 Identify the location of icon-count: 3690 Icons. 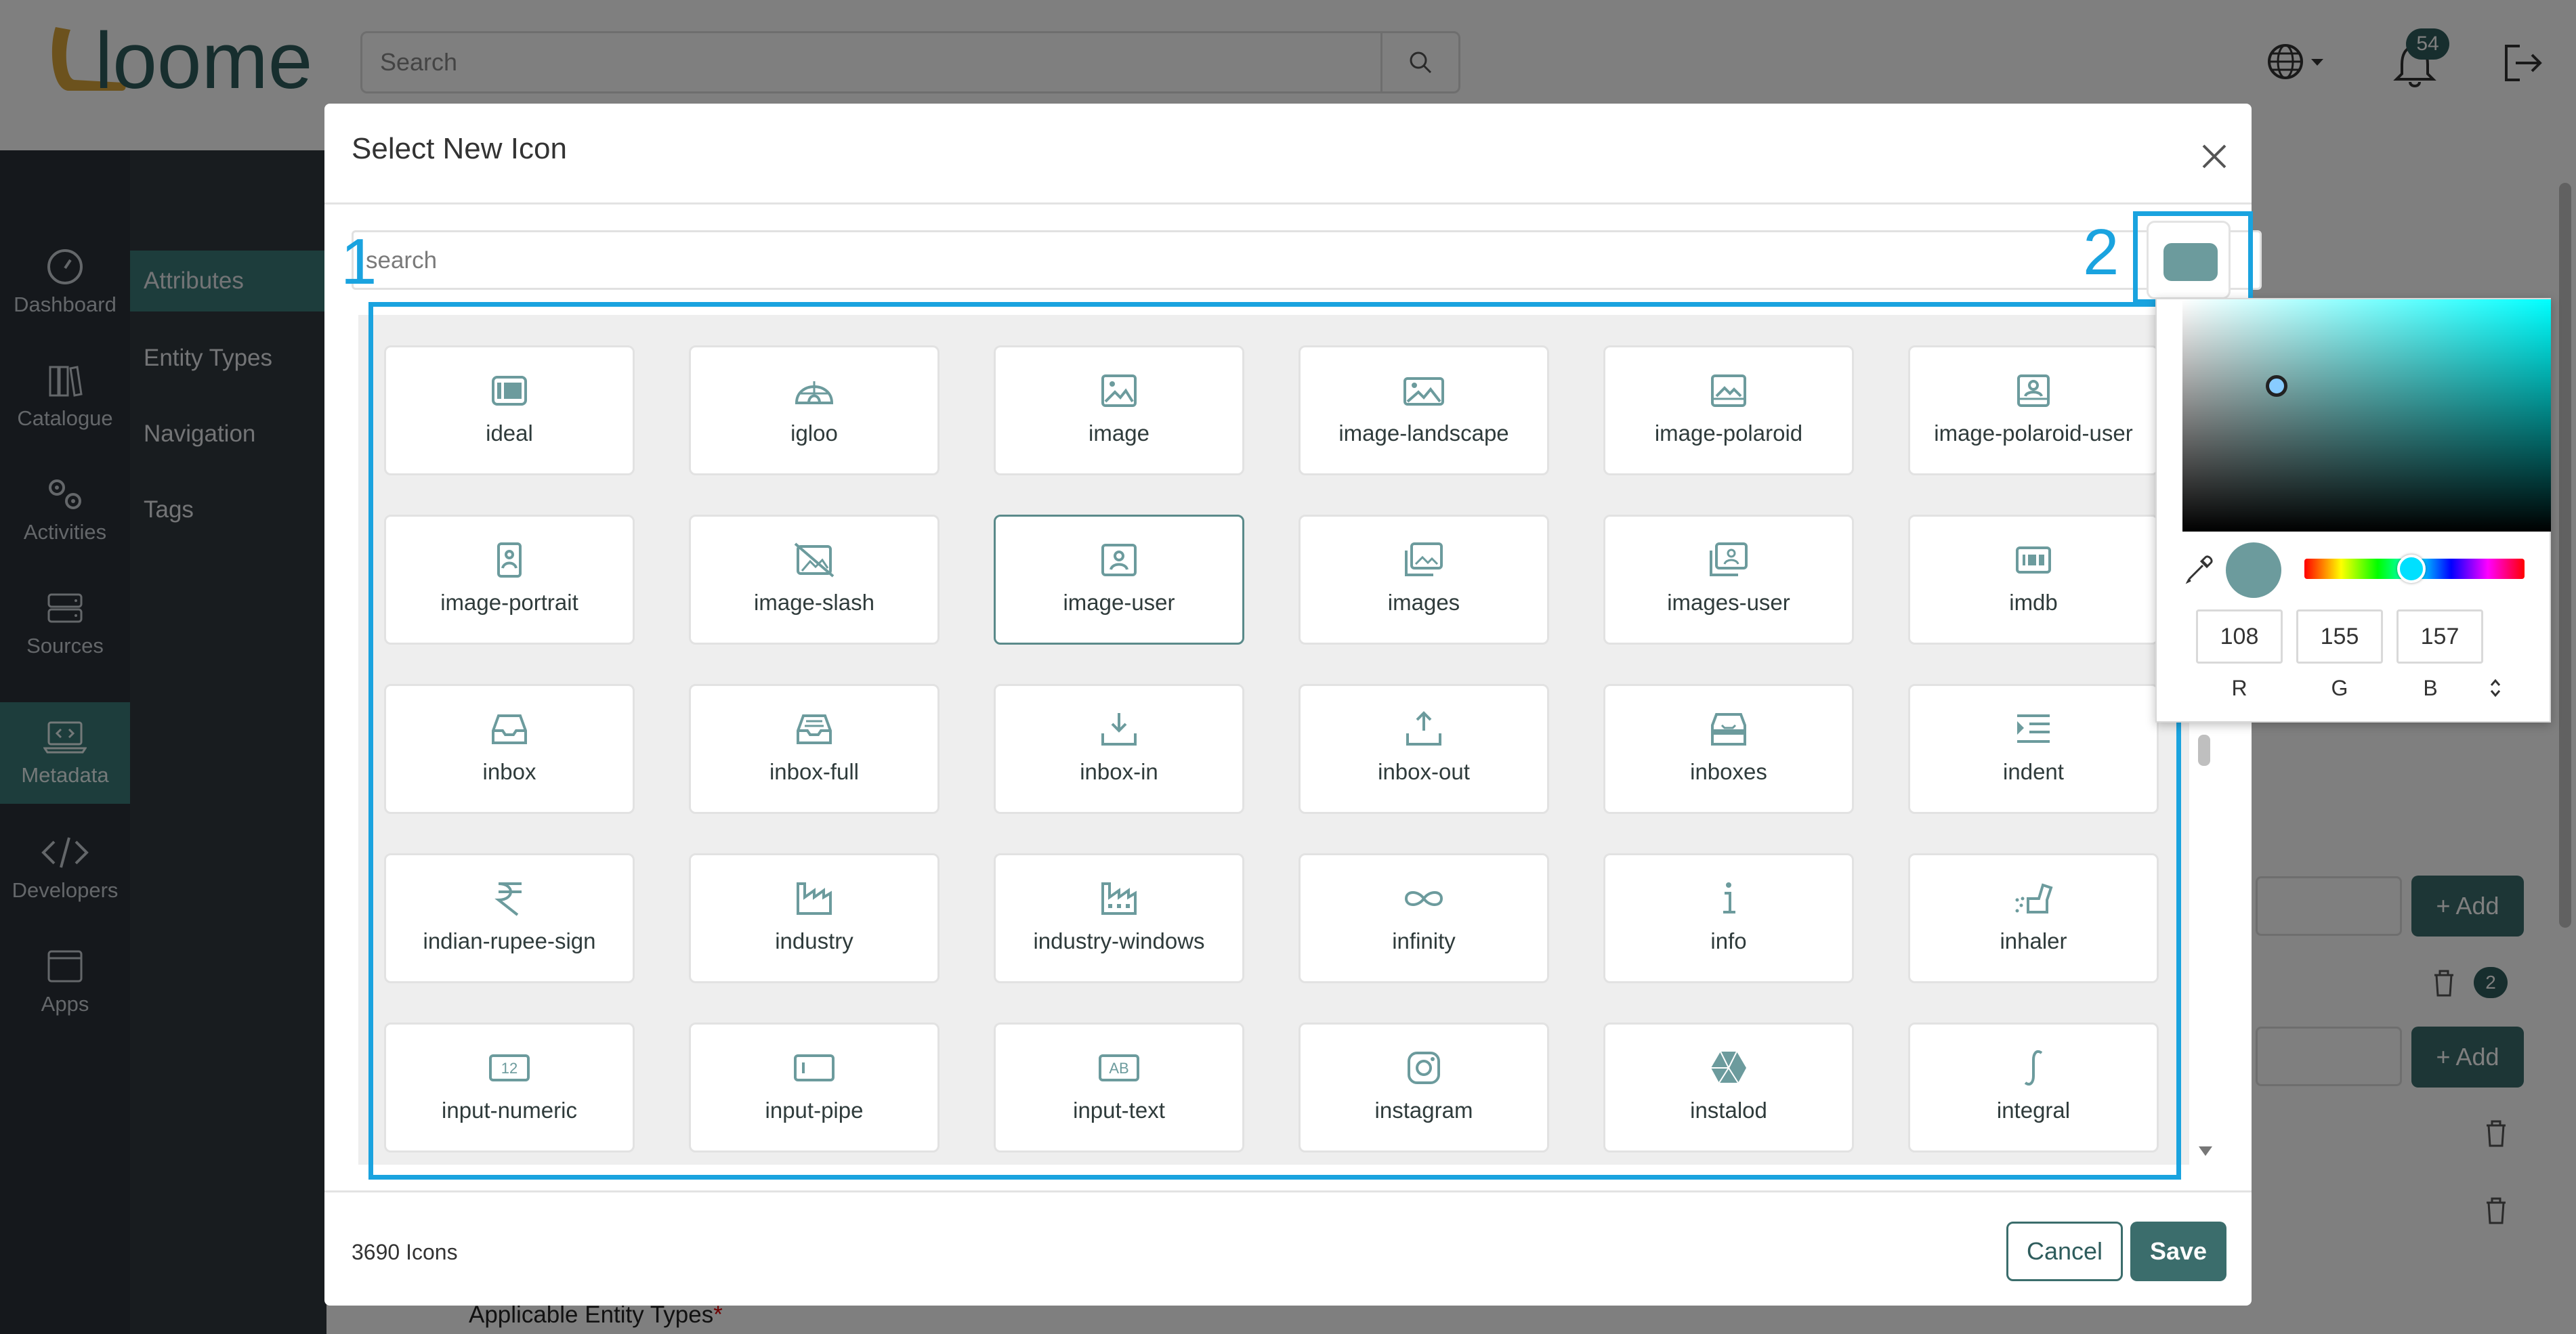
(405, 1252).